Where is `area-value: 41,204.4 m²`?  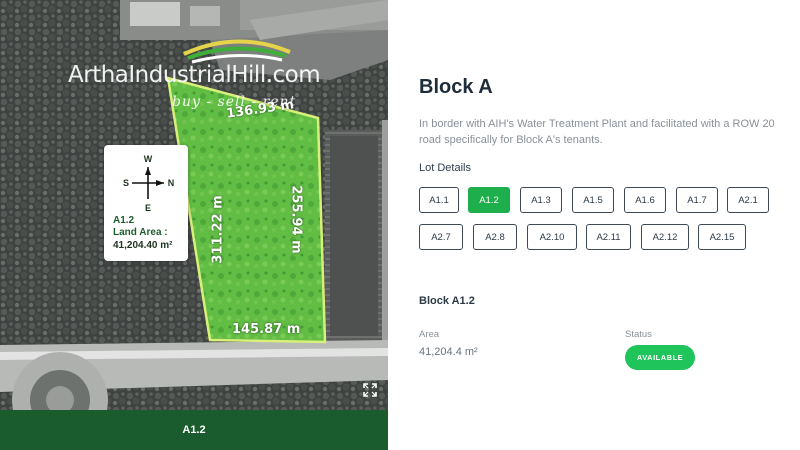 area-value: 41,204.4 m² is located at coordinates (448, 352).